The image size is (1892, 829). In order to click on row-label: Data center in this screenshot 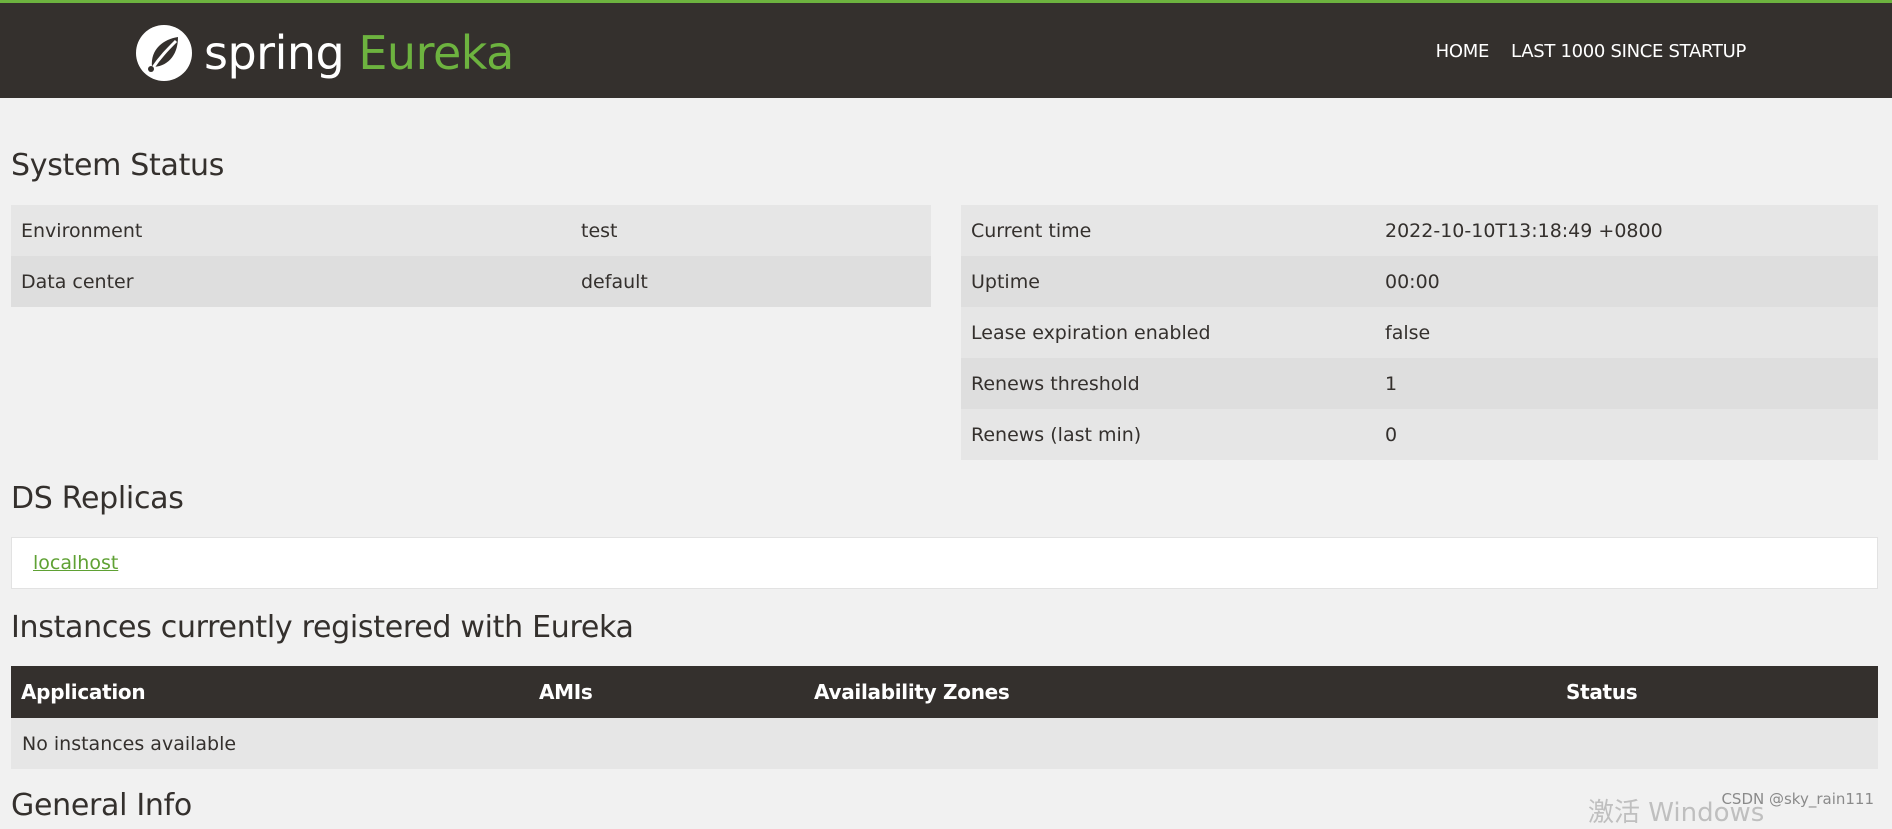, I will do `click(77, 281)`.